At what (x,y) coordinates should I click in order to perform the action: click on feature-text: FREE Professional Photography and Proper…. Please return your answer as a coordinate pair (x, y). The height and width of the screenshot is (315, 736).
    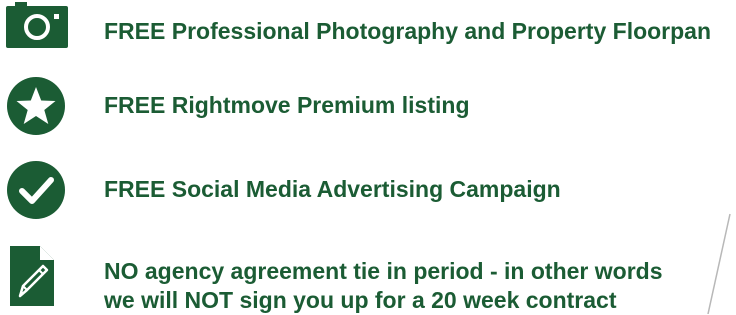
    Looking at the image, I should click on (408, 31).